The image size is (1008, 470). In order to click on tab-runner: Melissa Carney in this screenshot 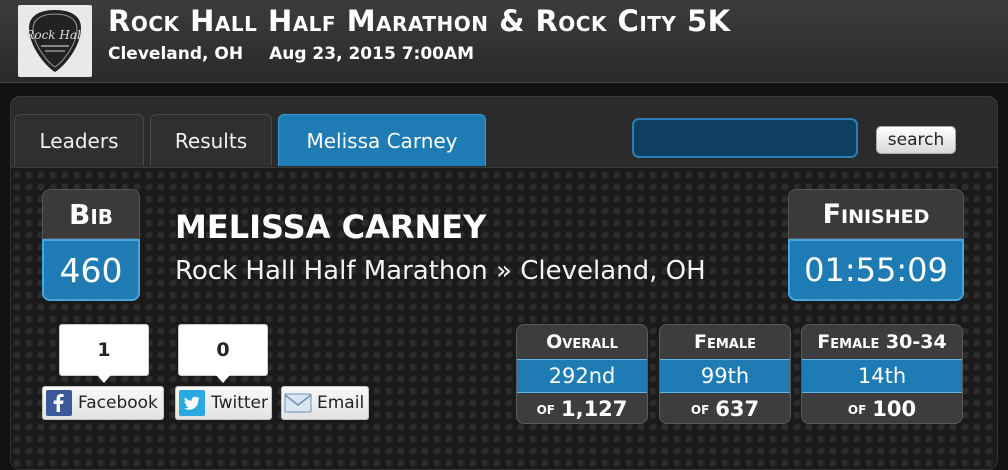, I will do `click(382, 140)`.